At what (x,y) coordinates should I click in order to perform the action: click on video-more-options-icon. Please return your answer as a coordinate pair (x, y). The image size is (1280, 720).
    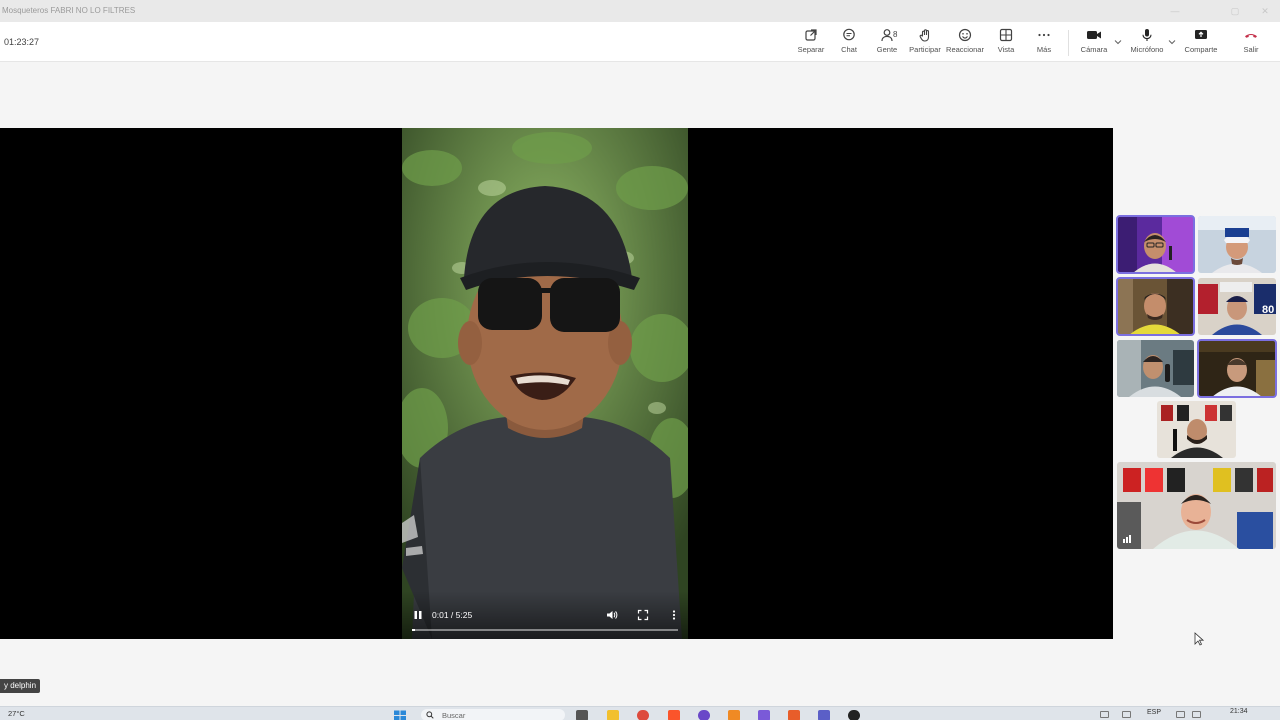
    Looking at the image, I should click on (674, 615).